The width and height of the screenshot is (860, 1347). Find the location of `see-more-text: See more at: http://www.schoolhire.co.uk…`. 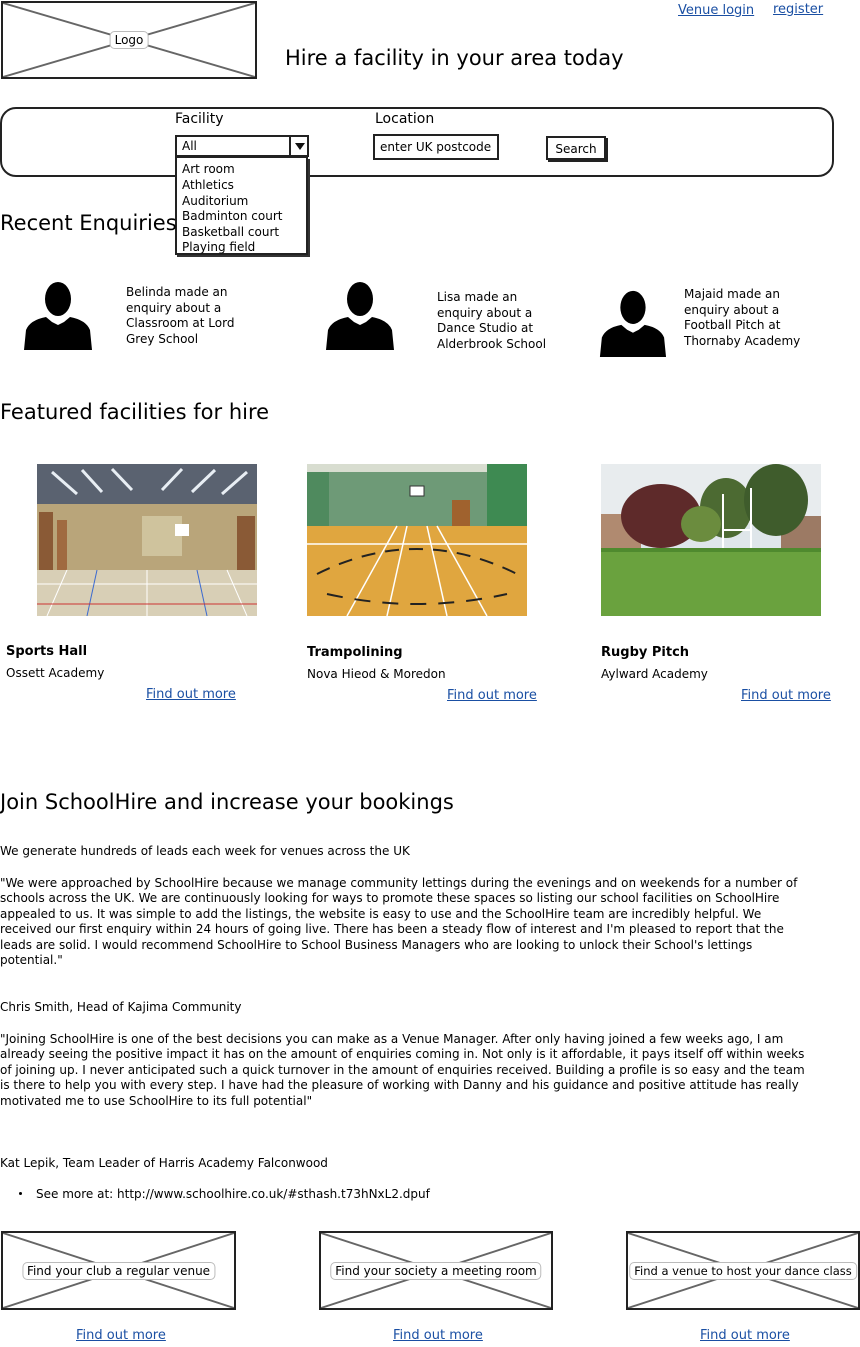

see-more-text: See more at: http://www.schoolhire.co.uk… is located at coordinates (233, 1194).